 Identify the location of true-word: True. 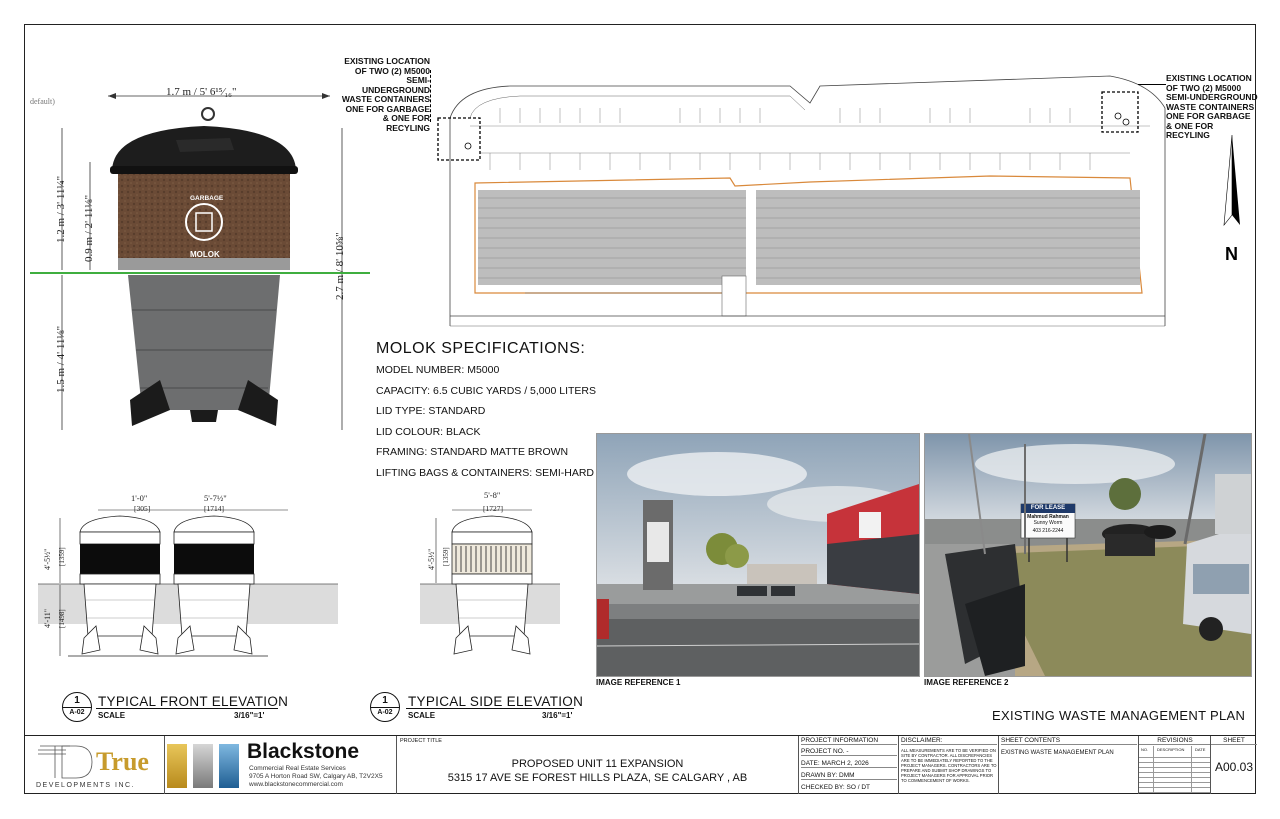
(122, 761).